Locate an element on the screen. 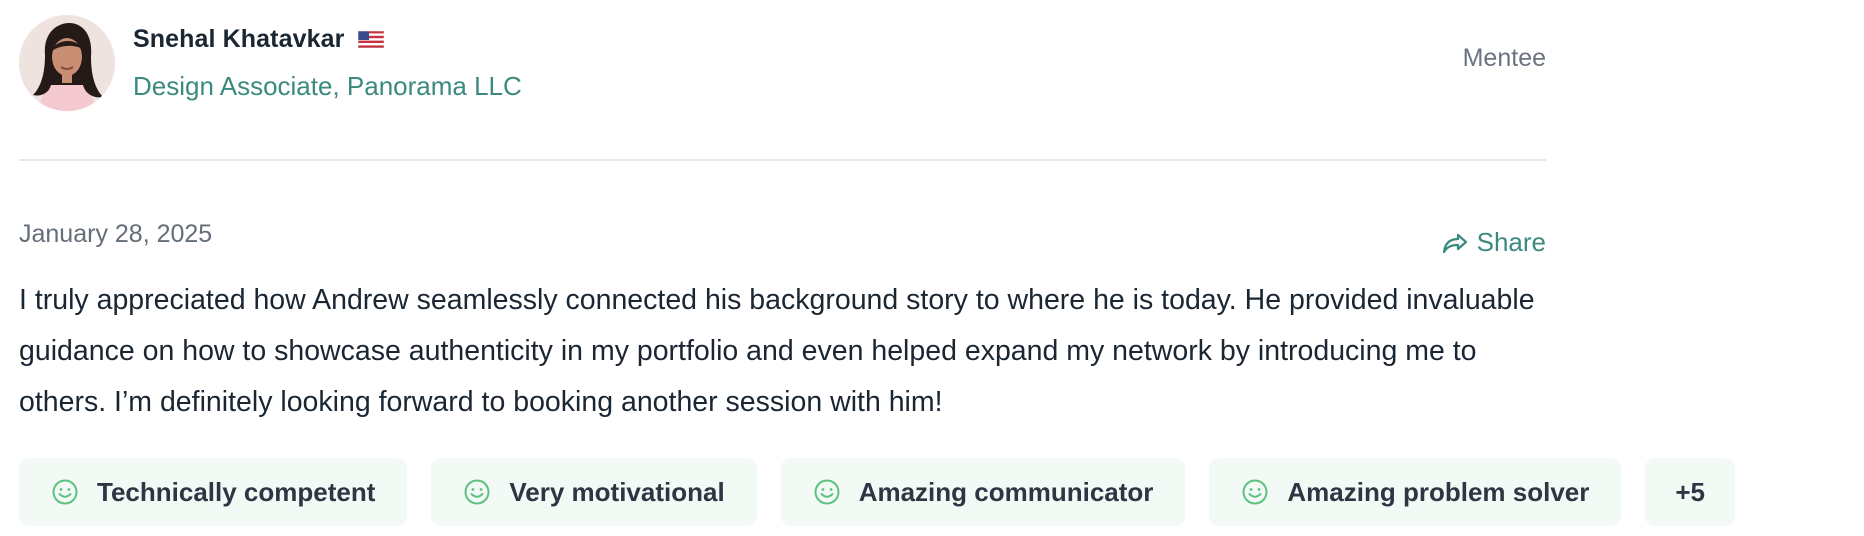 This screenshot has height=536, width=1864. reviewer-name-row: Snehal Khatavkar is located at coordinates (259, 39).